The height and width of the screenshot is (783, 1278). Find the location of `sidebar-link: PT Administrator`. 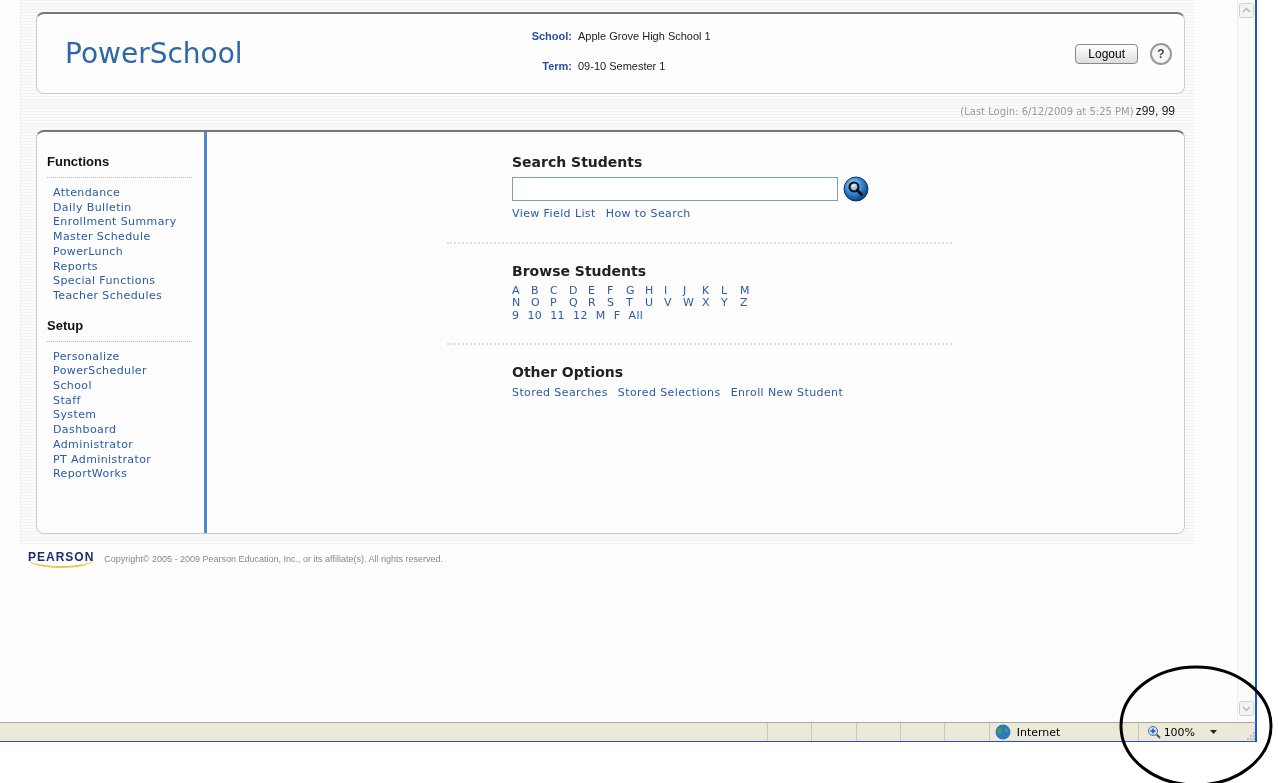

sidebar-link: PT Administrator is located at coordinates (128, 460).